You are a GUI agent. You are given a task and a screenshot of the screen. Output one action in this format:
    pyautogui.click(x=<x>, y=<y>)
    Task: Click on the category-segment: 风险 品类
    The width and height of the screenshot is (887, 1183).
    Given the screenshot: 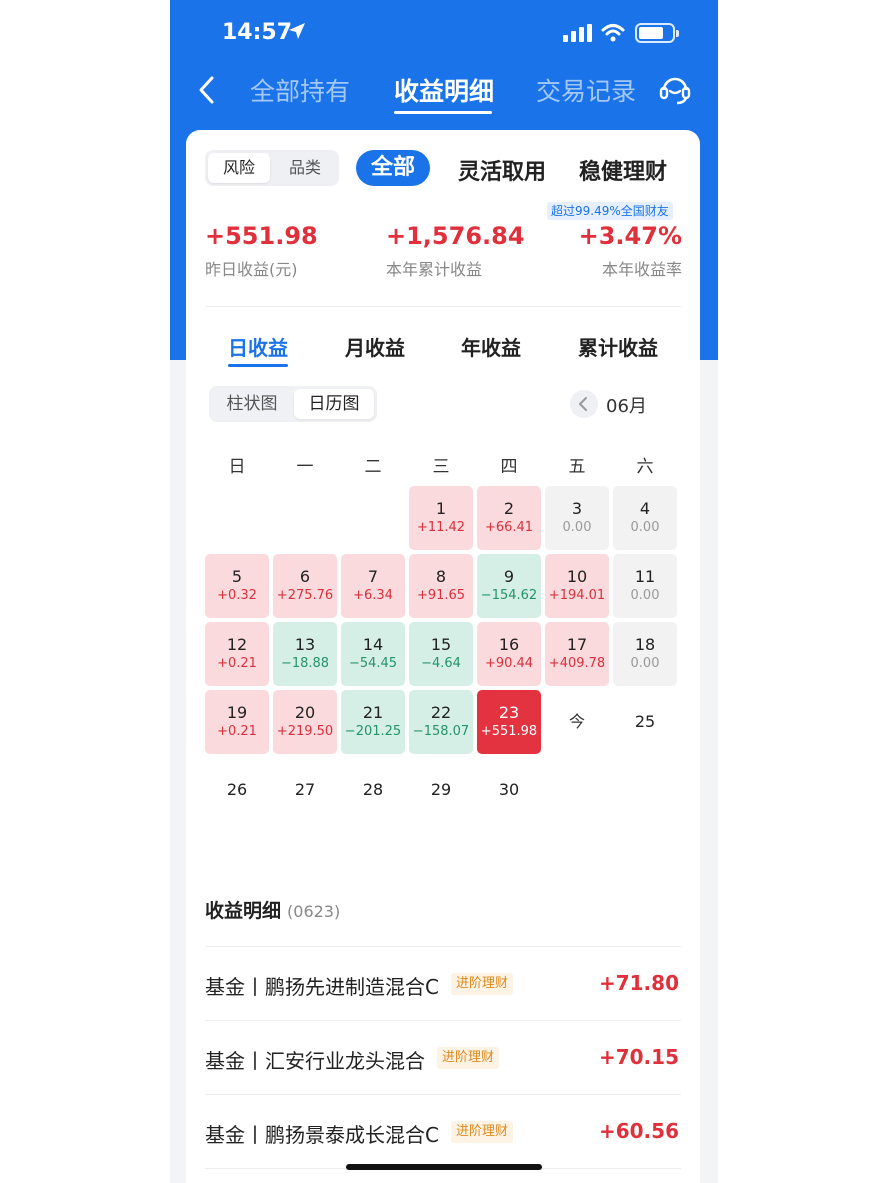 What is the action you would take?
    pyautogui.click(x=272, y=168)
    